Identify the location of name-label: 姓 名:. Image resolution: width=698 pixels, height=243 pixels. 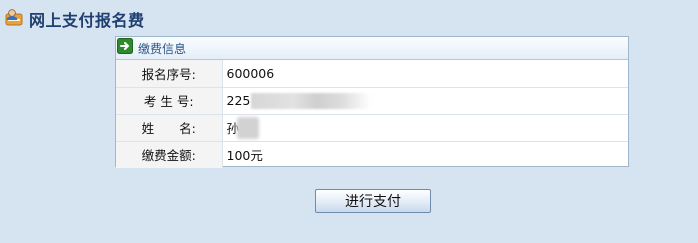
(169, 128).